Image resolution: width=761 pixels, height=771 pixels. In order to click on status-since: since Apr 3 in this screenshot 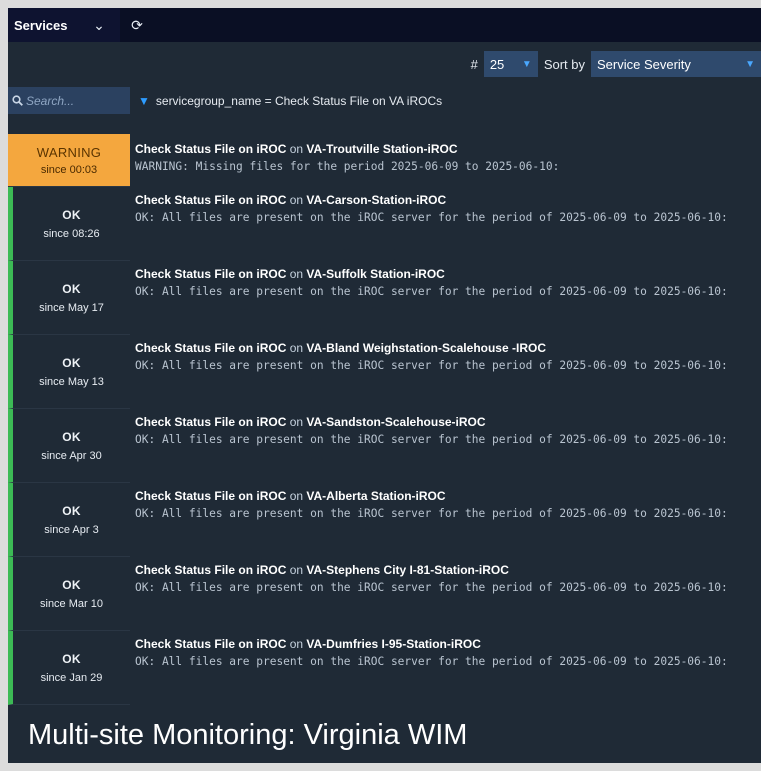, I will do `click(71, 529)`.